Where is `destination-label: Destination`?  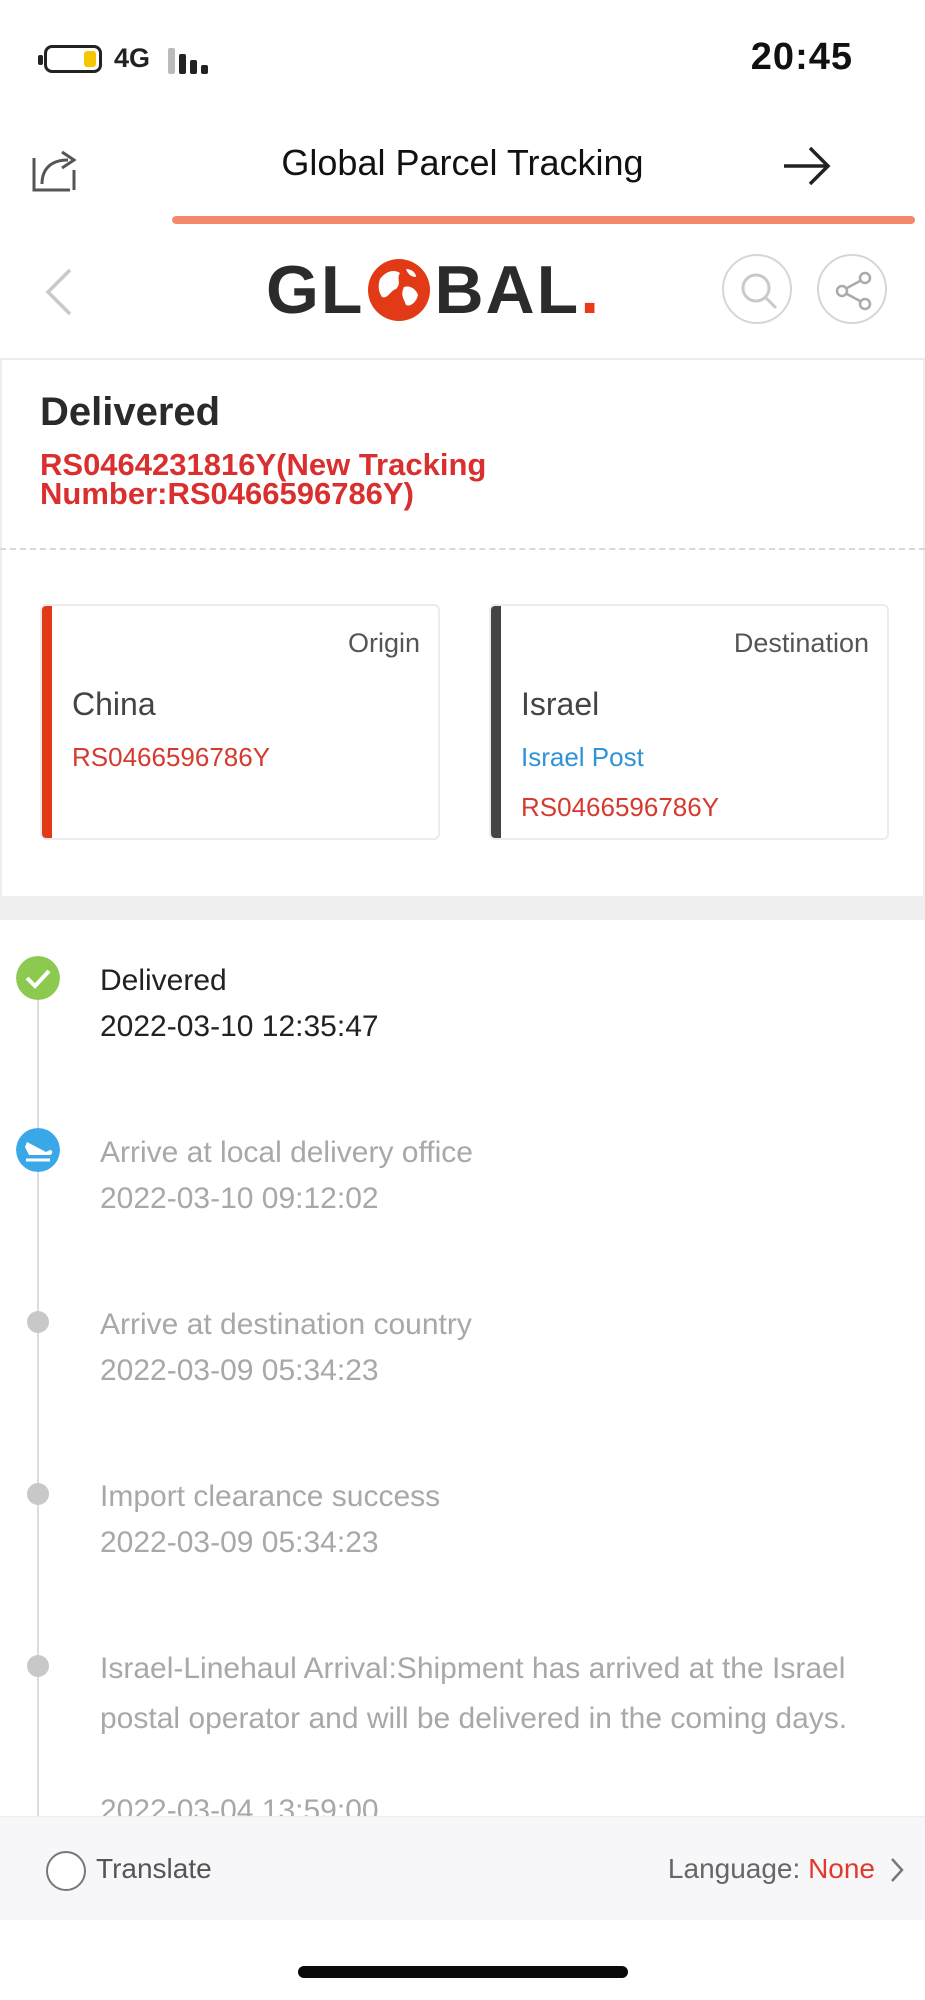 destination-label: Destination is located at coordinates (801, 643).